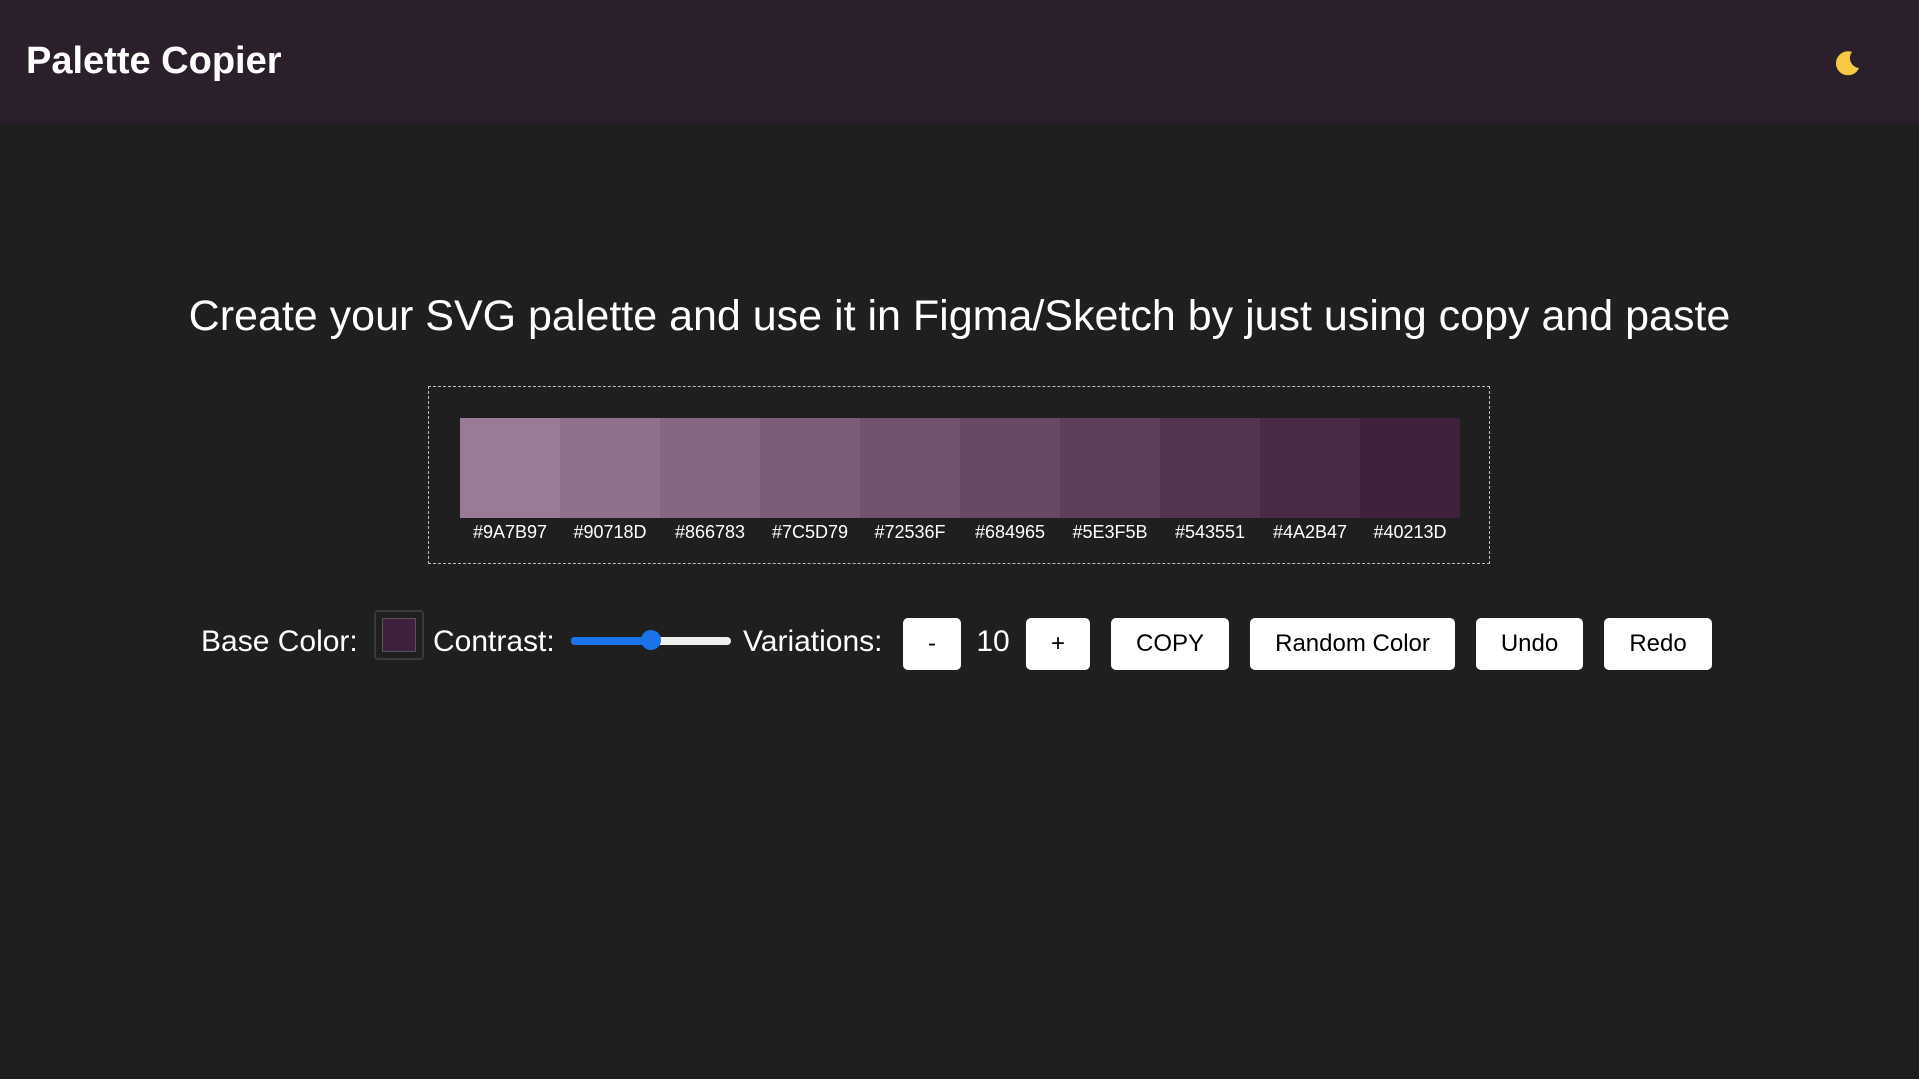 This screenshot has width=1919, height=1079. I want to click on swatch-hex-label: #4A2B47, so click(1310, 532).